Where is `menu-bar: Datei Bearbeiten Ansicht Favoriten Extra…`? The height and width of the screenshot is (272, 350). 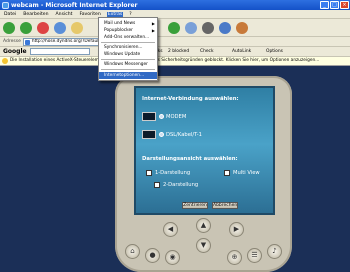 menu-bar: Datei Bearbeiten Ansicht Favoriten Extra… is located at coordinates (175, 14).